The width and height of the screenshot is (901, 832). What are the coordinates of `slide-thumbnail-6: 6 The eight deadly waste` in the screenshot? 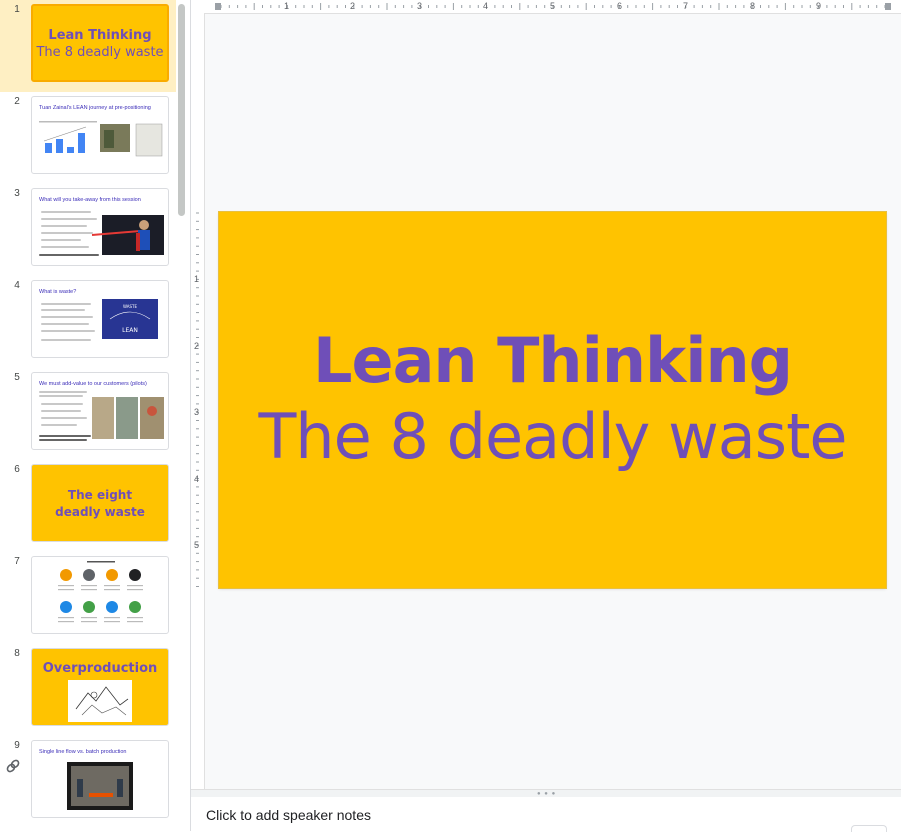 It's located at (88, 506).